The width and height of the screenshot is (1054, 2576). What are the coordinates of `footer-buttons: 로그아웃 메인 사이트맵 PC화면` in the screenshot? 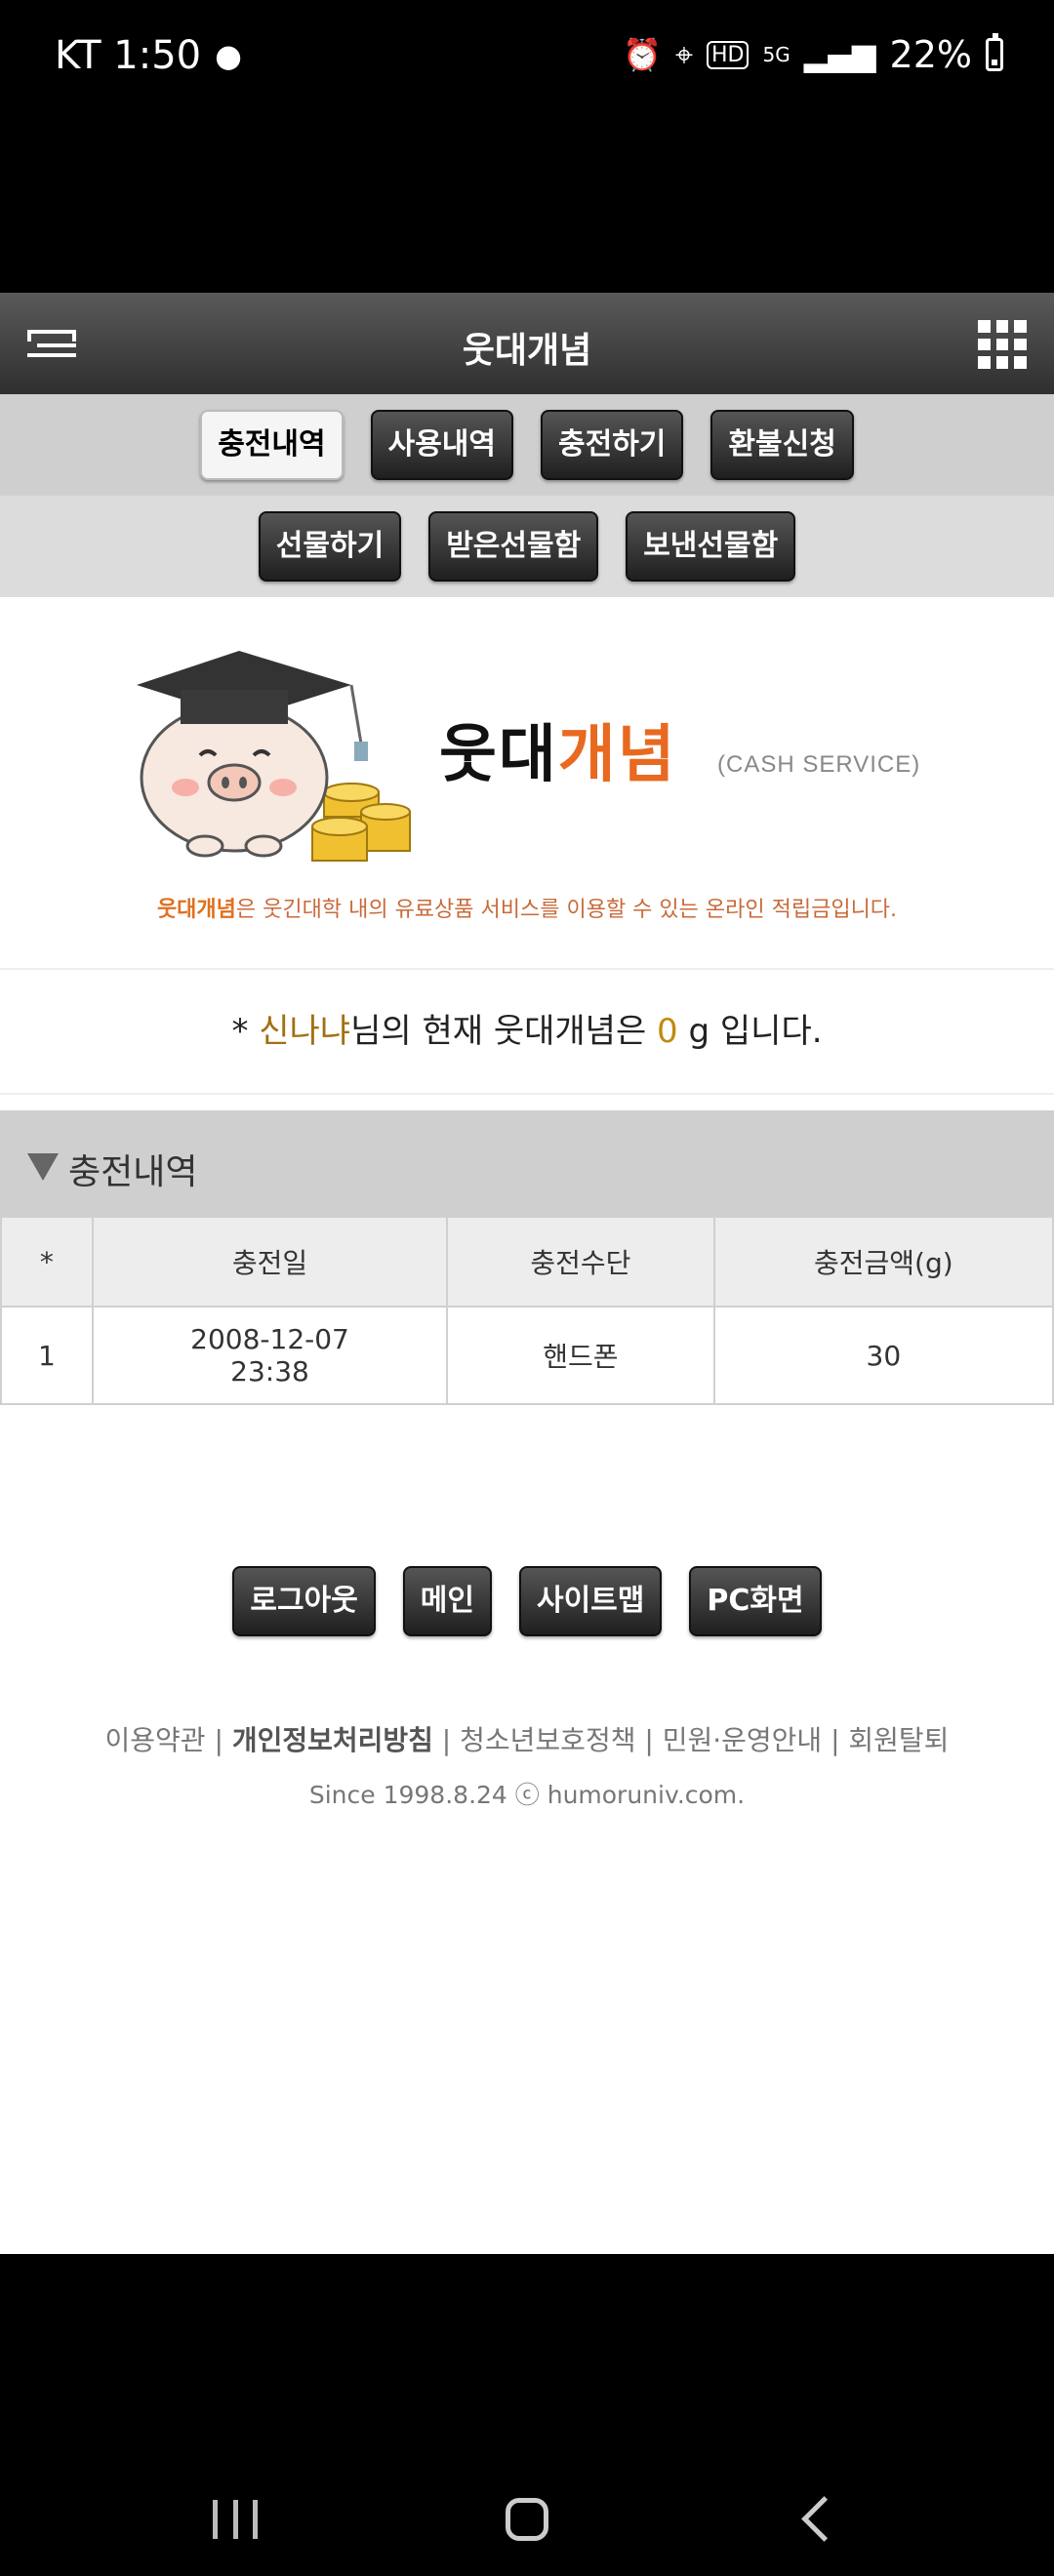 It's located at (527, 1601).